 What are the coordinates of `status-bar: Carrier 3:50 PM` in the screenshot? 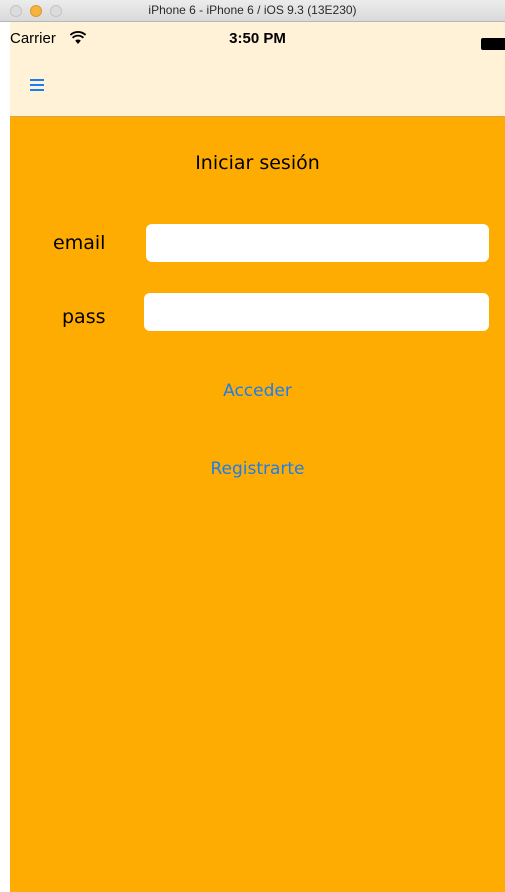 It's located at (257, 42).